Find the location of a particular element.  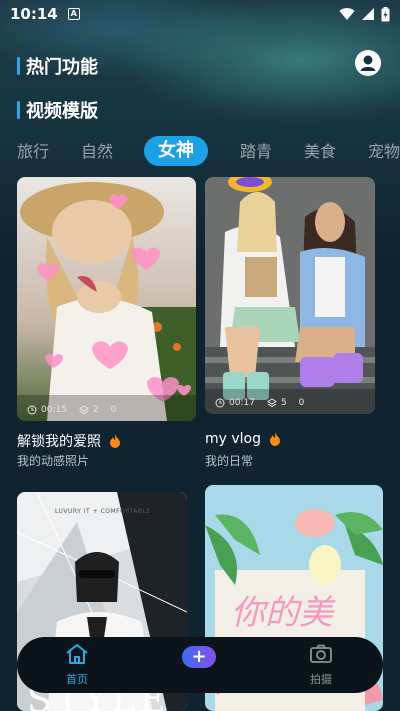

tab-outing: 踏青 is located at coordinates (256, 152).